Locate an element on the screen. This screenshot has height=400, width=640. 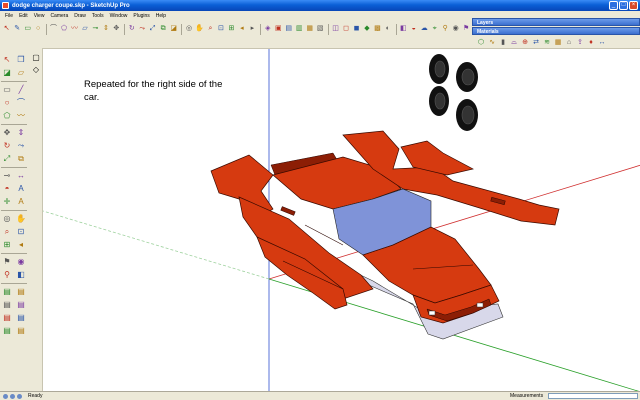
protractor-icon: ◓ is located at coordinates (7, 189).